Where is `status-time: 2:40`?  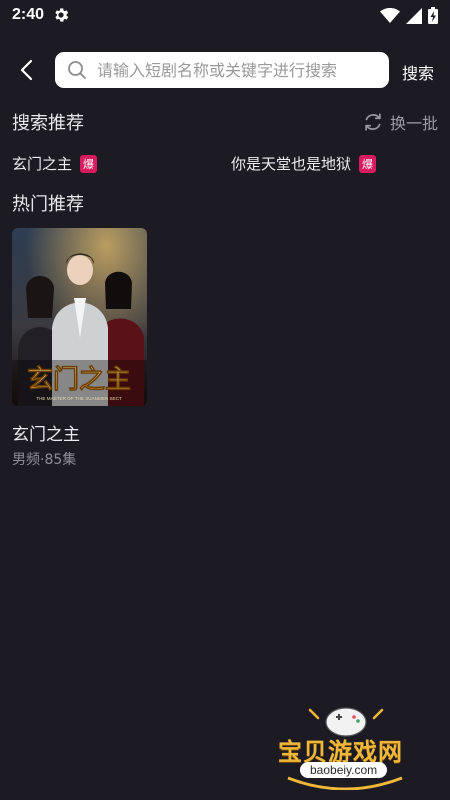
status-time: 2:40 is located at coordinates (28, 14).